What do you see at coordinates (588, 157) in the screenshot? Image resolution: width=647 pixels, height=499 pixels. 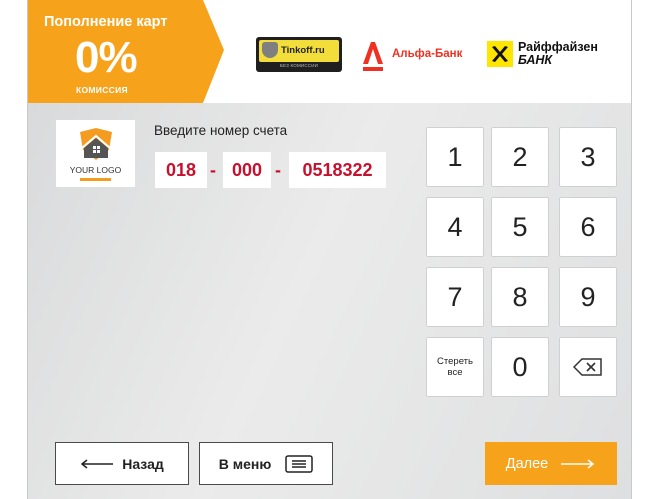 I see `keypad-key-3: 3` at bounding box center [588, 157].